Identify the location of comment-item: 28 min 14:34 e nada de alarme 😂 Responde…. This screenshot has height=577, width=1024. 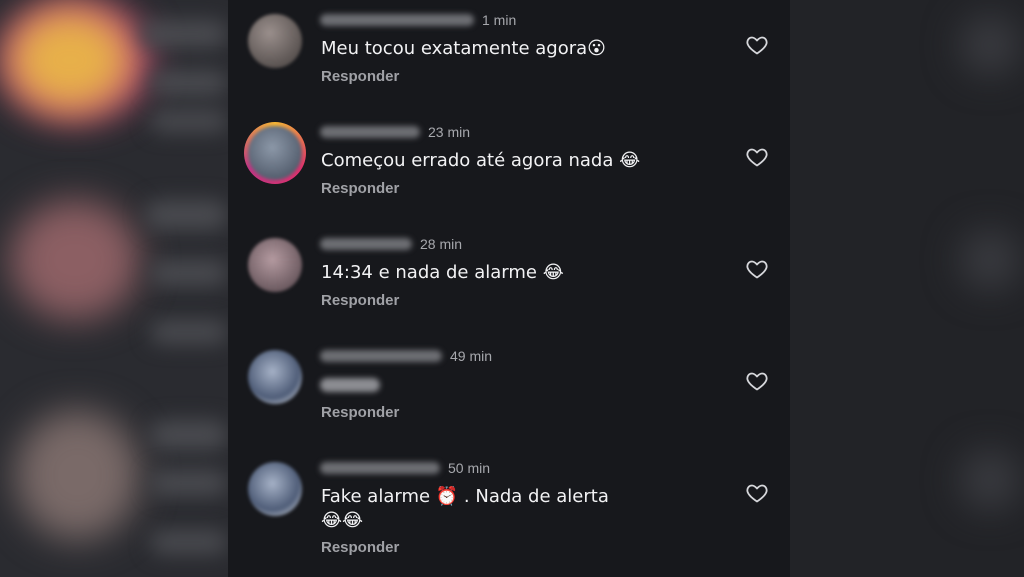
(509, 279).